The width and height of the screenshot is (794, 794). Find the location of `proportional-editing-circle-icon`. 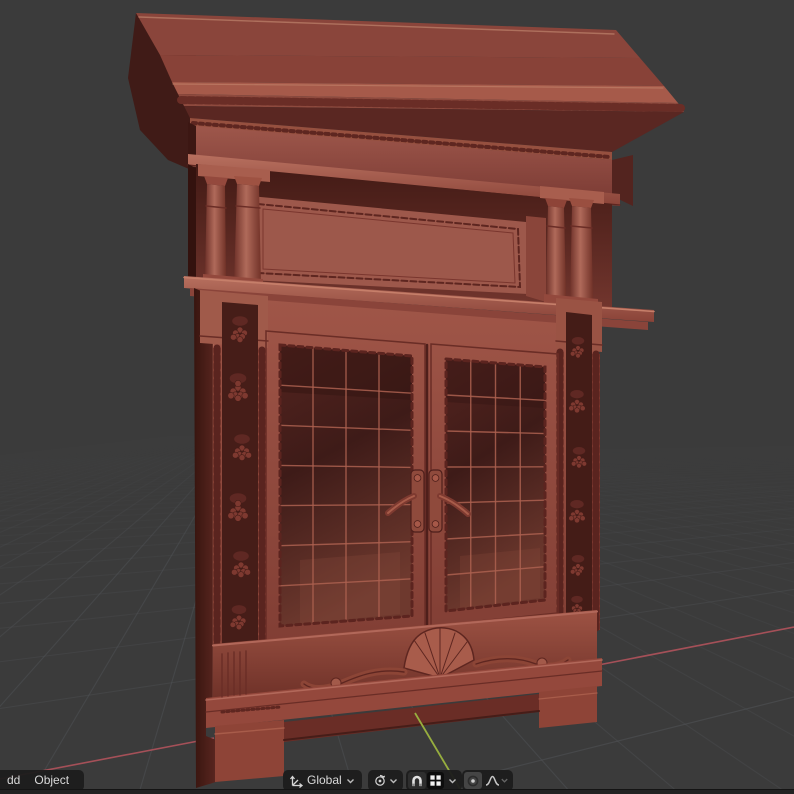

proportional-editing-circle-icon is located at coordinates (473, 780).